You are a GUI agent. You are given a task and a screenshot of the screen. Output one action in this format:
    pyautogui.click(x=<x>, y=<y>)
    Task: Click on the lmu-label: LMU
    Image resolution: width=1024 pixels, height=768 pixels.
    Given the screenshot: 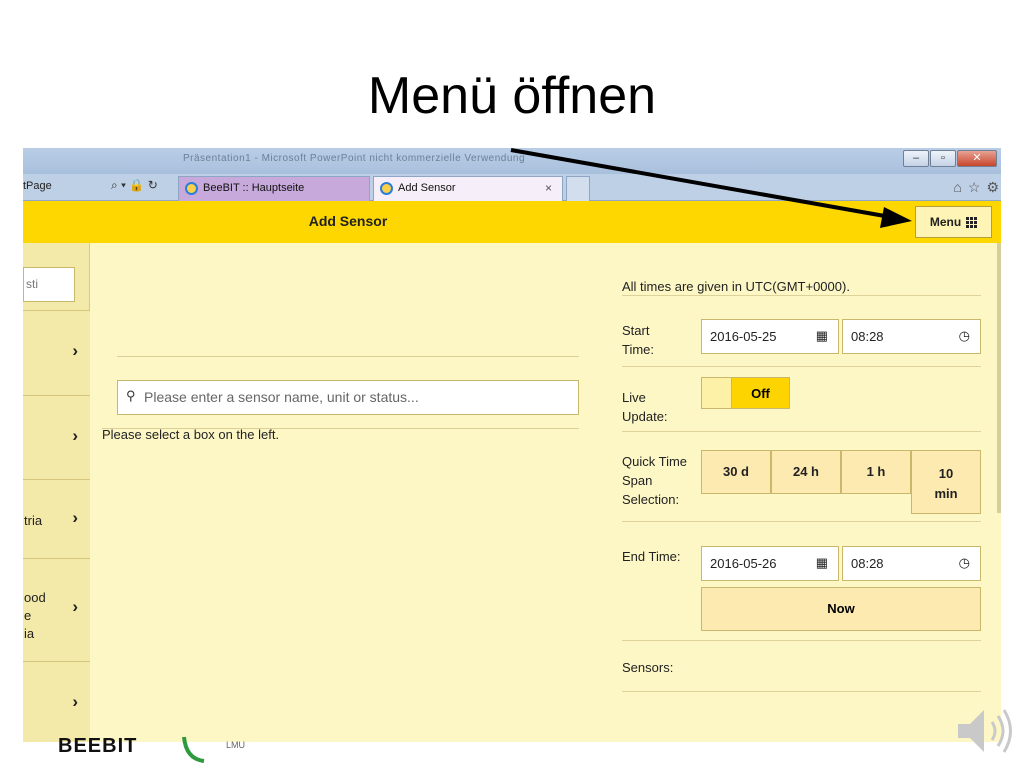 What is the action you would take?
    pyautogui.click(x=236, y=745)
    